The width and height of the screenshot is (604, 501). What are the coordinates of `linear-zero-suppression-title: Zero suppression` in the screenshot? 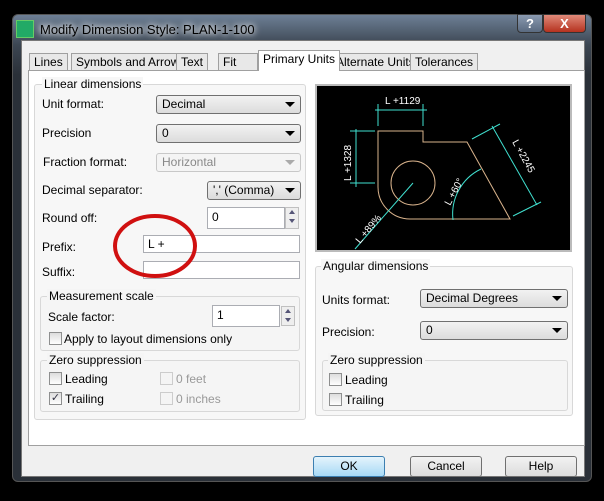 It's located at (95, 360).